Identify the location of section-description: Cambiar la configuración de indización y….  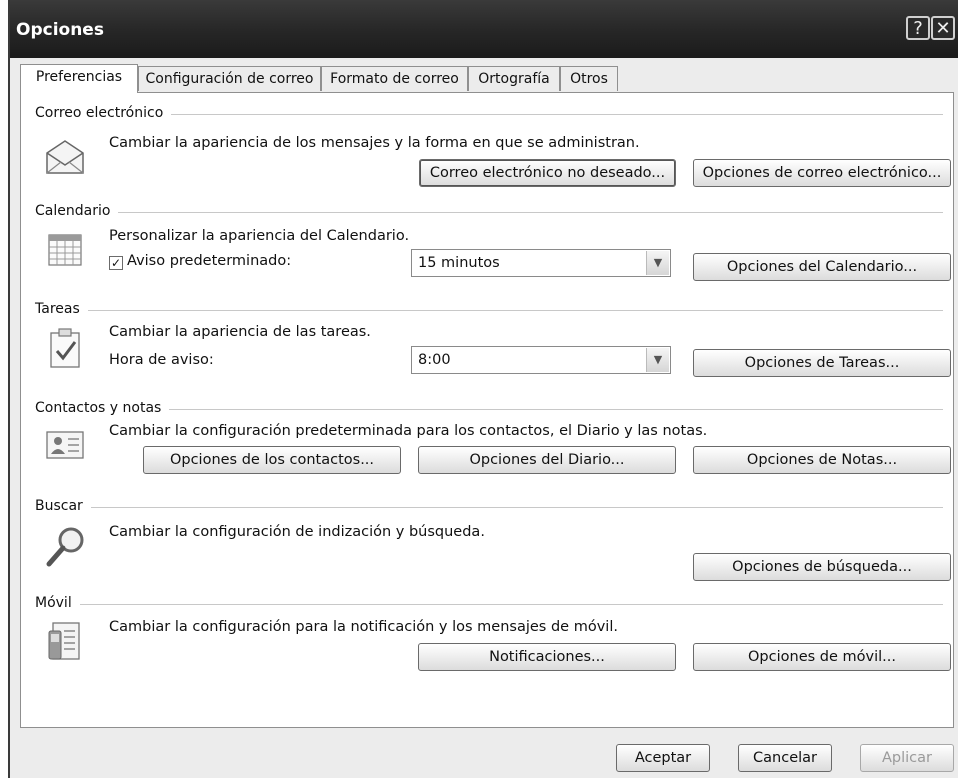
(297, 532).